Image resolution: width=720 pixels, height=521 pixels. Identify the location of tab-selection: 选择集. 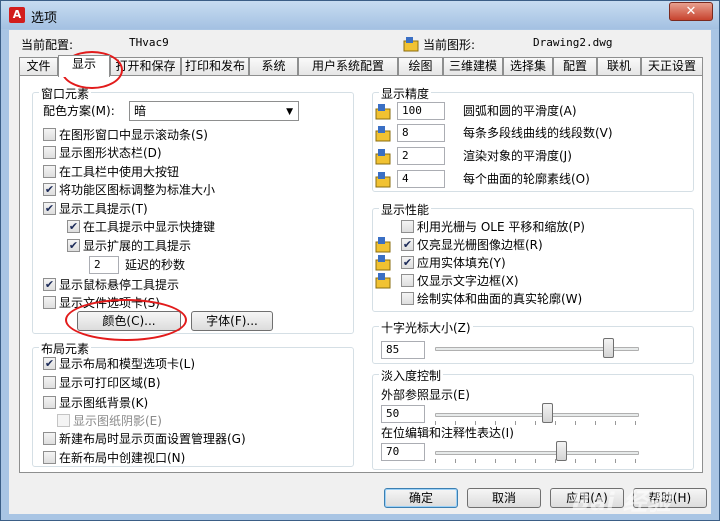
(528, 66).